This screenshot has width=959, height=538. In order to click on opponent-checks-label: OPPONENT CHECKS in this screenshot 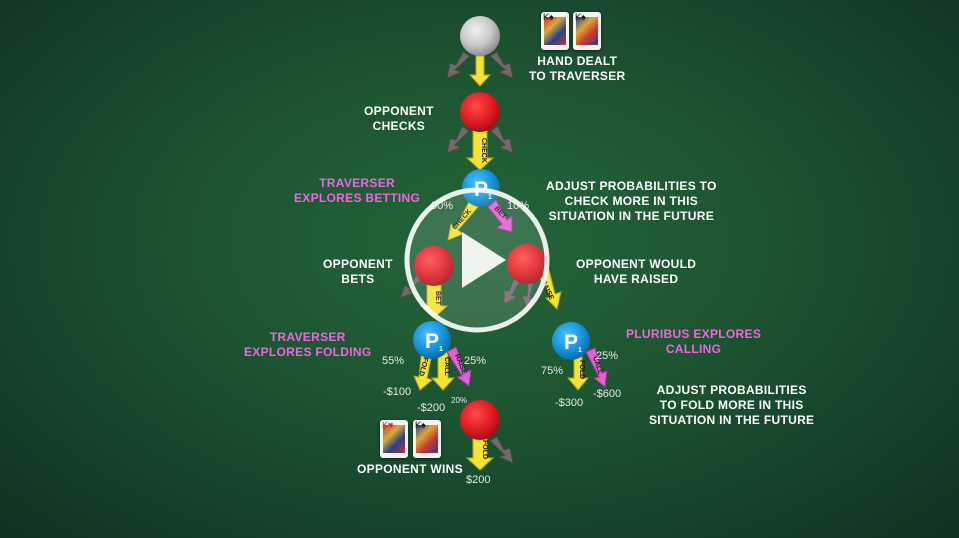, I will do `click(399, 118)`.